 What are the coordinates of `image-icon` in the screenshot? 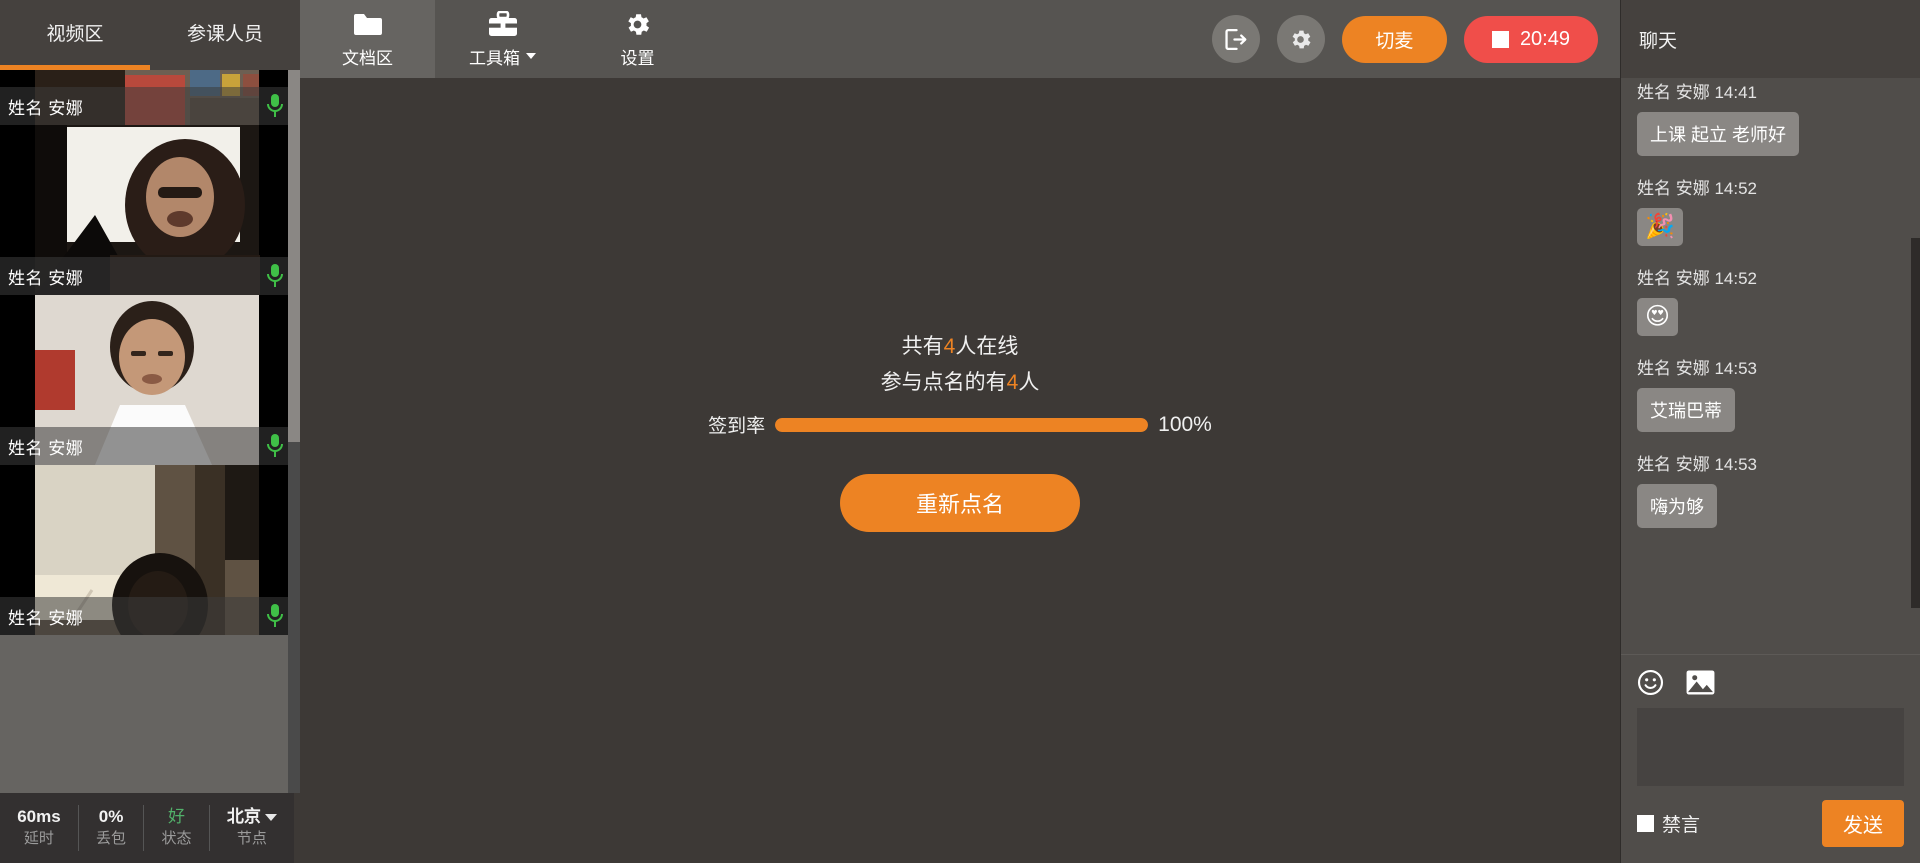 It's located at (1700, 682).